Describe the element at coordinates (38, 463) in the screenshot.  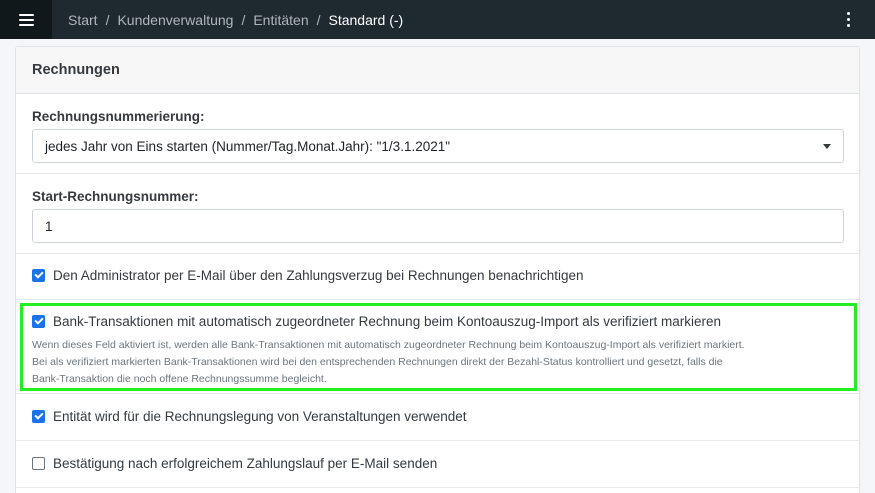
I see `checkbox-unchecked-icon` at that location.